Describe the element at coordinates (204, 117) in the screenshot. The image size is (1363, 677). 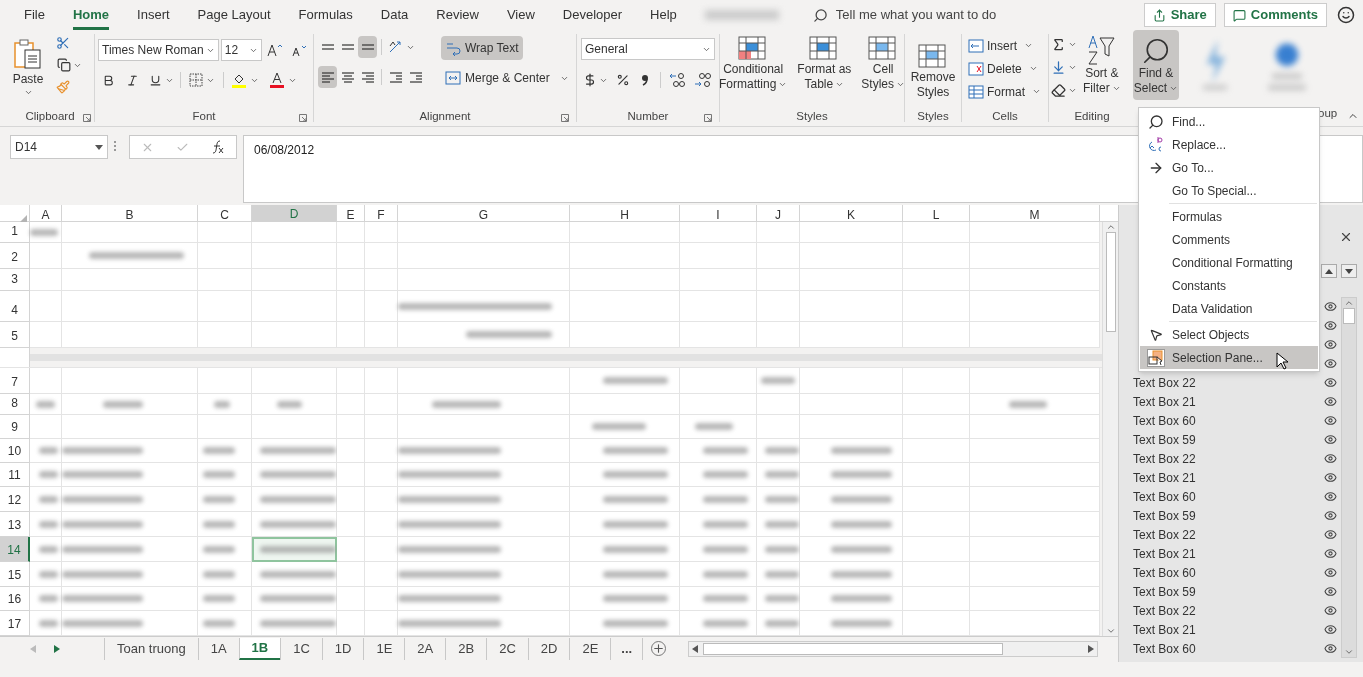
I see `group-label: Font` at that location.